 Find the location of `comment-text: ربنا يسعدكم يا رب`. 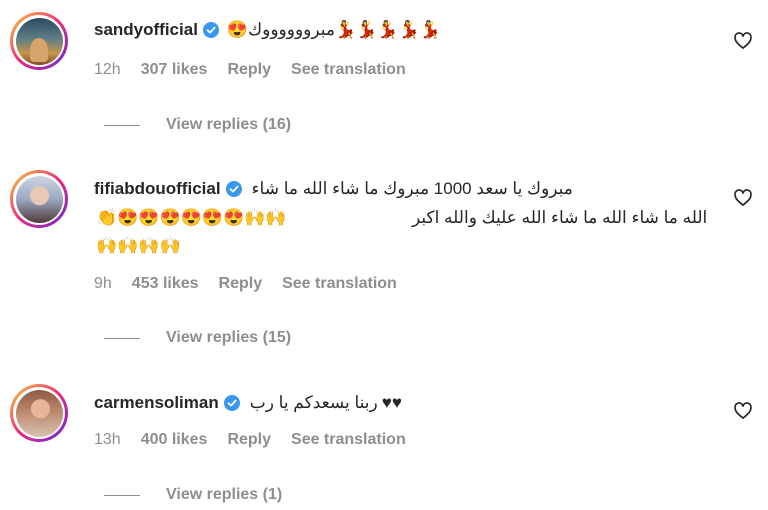

comment-text: ربنا يسعدكم يا رب is located at coordinates (313, 402).